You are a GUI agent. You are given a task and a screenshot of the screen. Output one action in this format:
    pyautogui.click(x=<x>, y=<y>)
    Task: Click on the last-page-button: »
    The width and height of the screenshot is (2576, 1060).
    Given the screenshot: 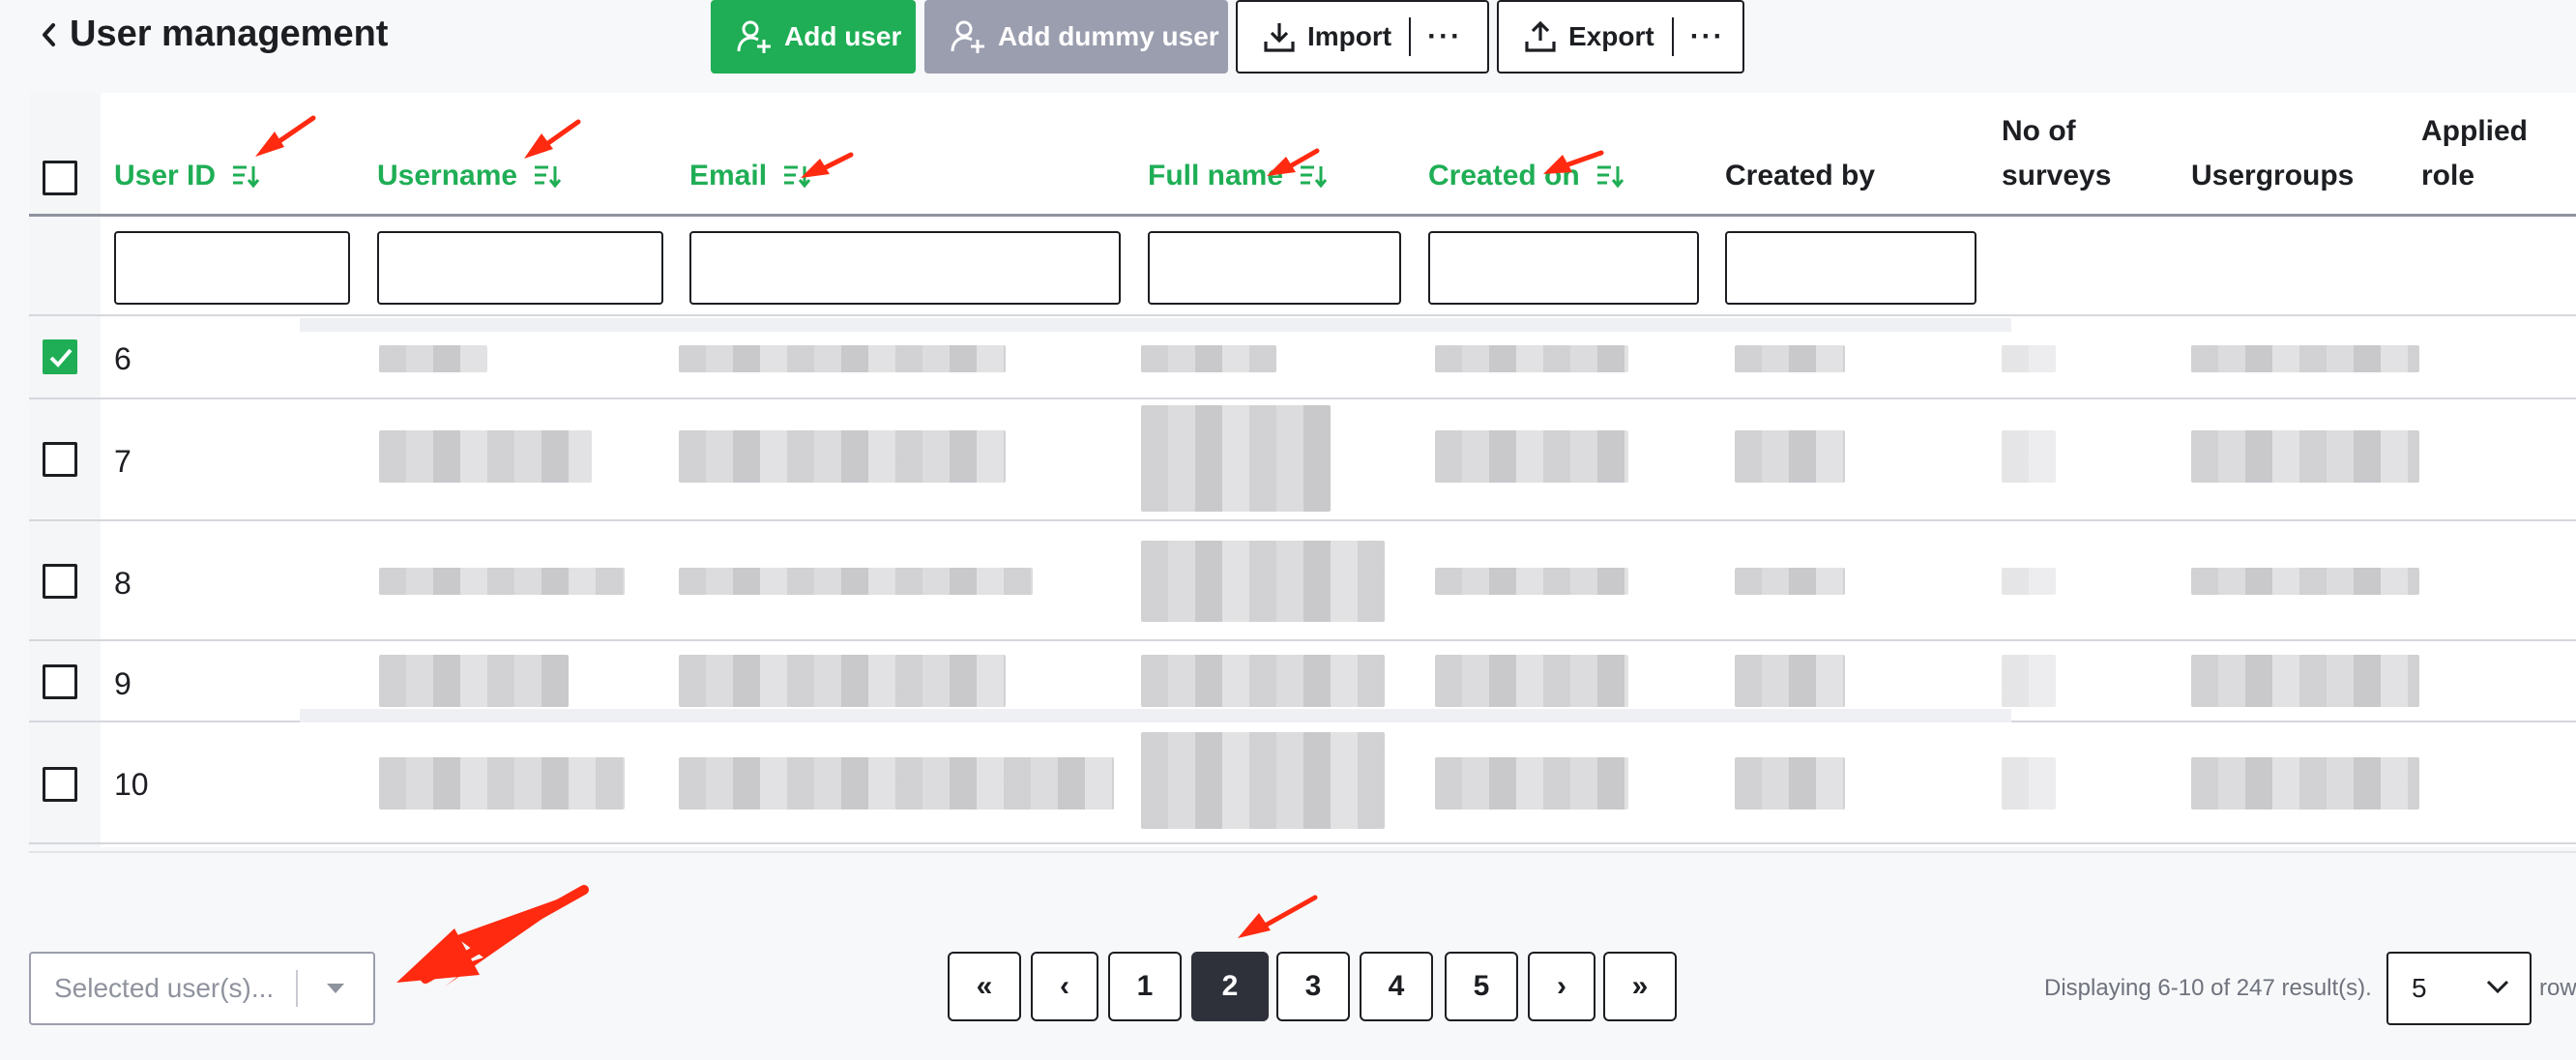 What is the action you would take?
    pyautogui.click(x=1640, y=986)
    